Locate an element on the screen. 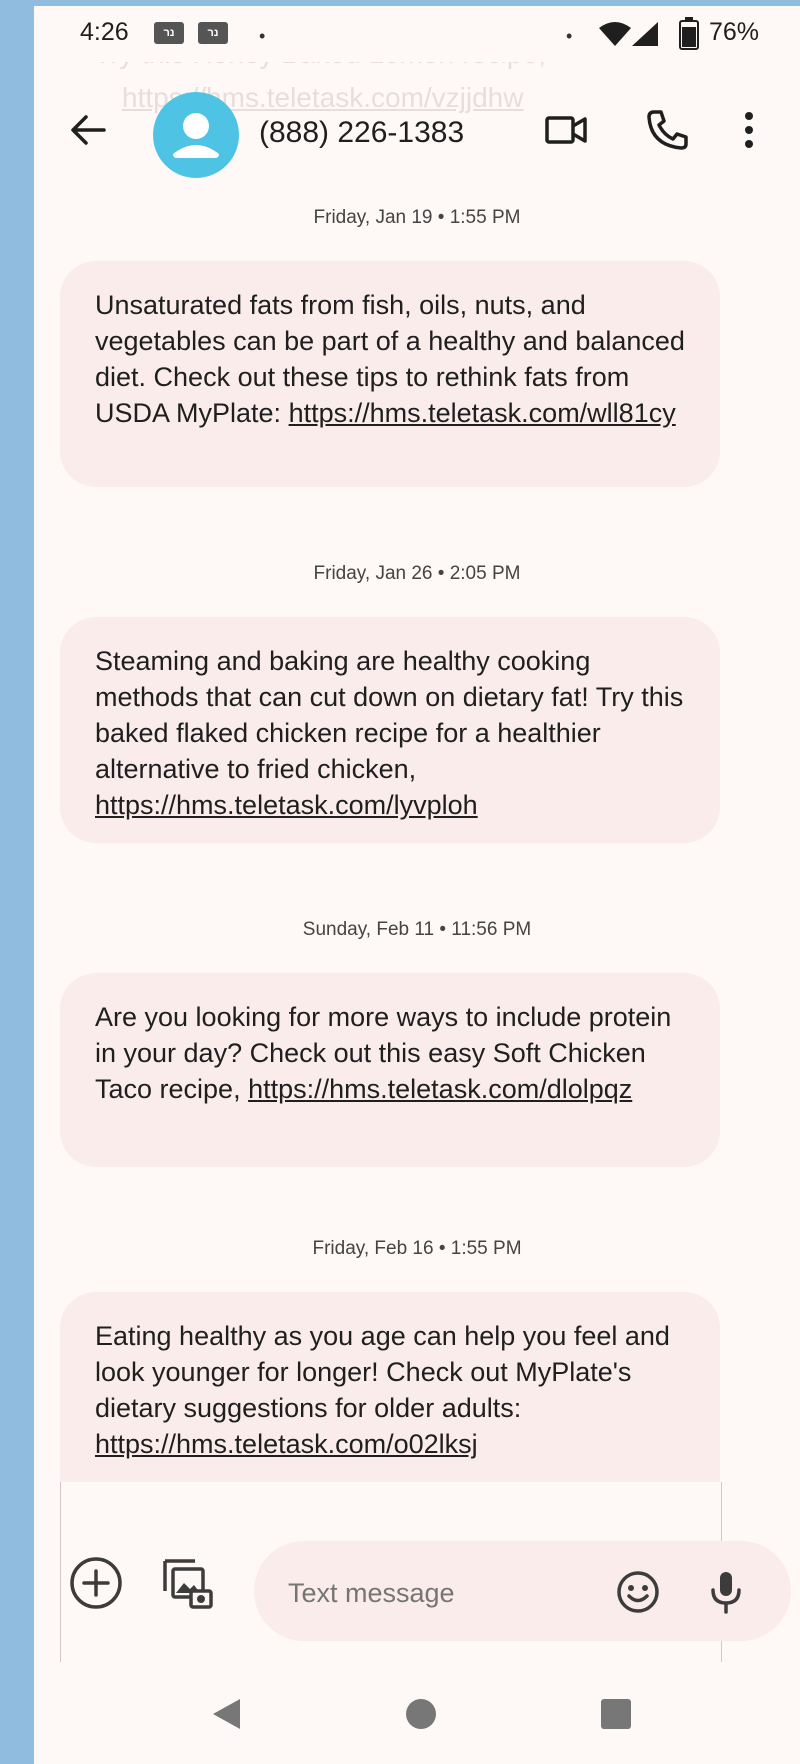  message-input-container is located at coordinates (522, 1591).